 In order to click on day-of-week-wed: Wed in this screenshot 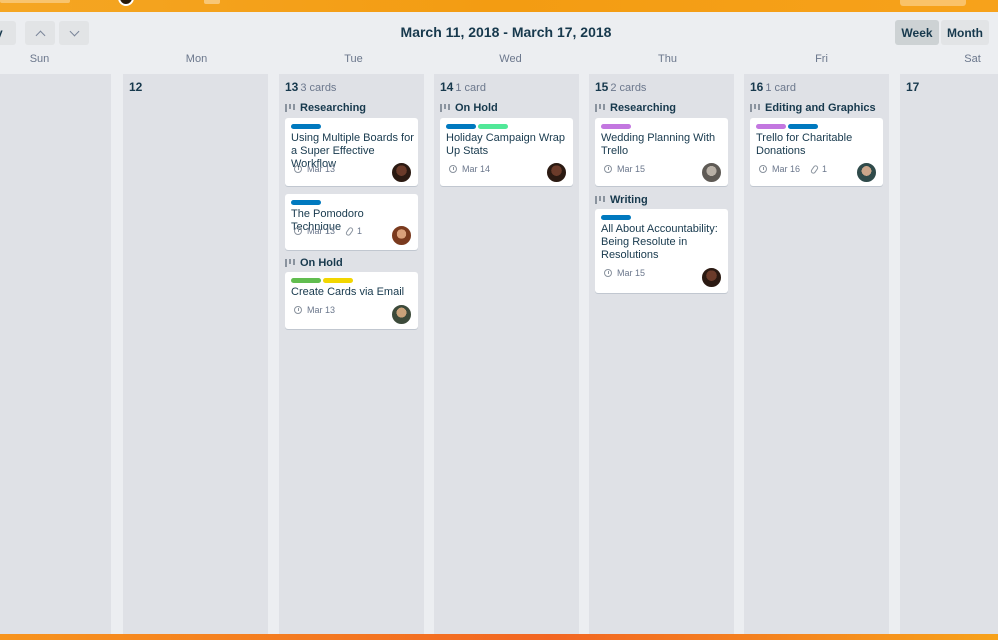, I will do `click(510, 59)`.